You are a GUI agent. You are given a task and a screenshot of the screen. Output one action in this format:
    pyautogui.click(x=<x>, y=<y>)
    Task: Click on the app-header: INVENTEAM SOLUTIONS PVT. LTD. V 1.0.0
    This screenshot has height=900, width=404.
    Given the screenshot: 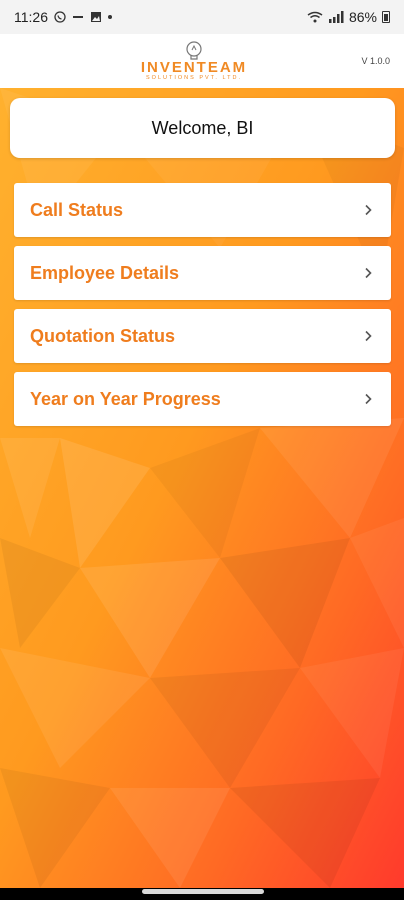 What is the action you would take?
    pyautogui.click(x=202, y=61)
    